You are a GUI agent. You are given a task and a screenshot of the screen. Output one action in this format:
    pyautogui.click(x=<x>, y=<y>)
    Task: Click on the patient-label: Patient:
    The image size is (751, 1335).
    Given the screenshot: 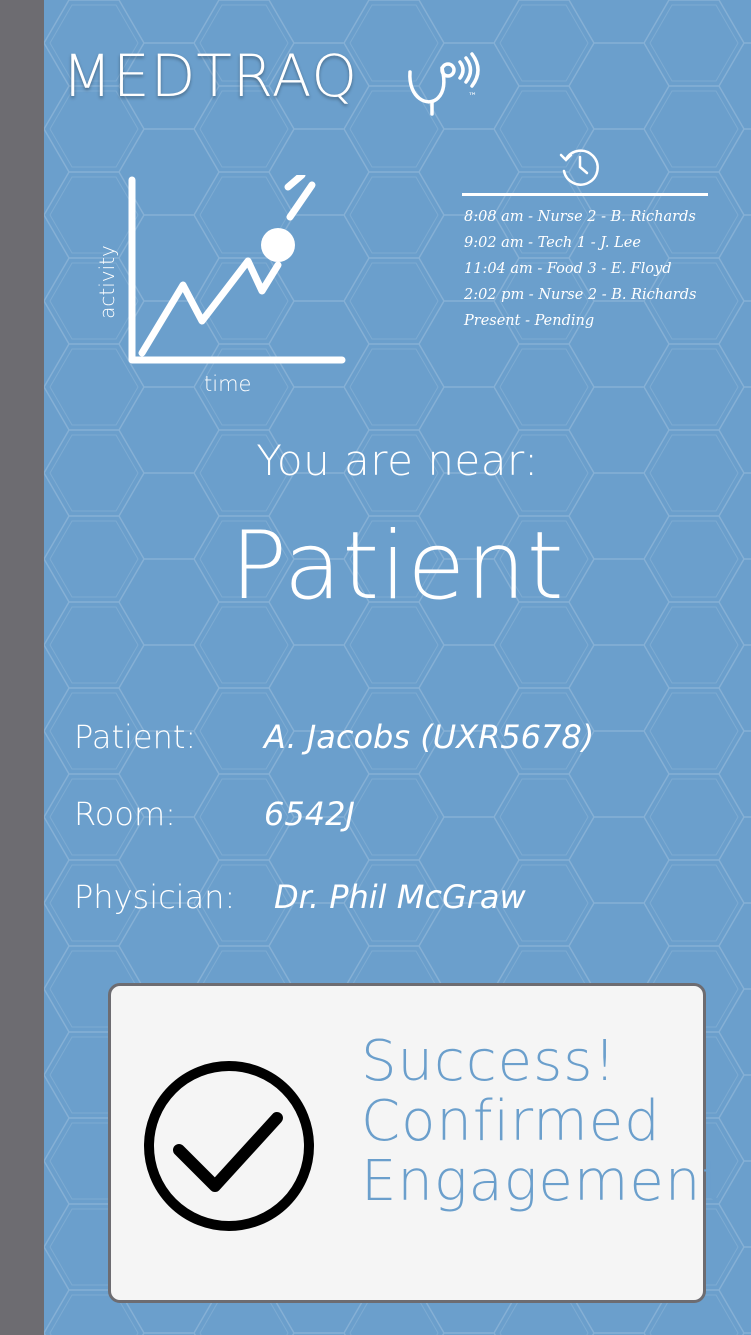 What is the action you would take?
    pyautogui.click(x=135, y=737)
    